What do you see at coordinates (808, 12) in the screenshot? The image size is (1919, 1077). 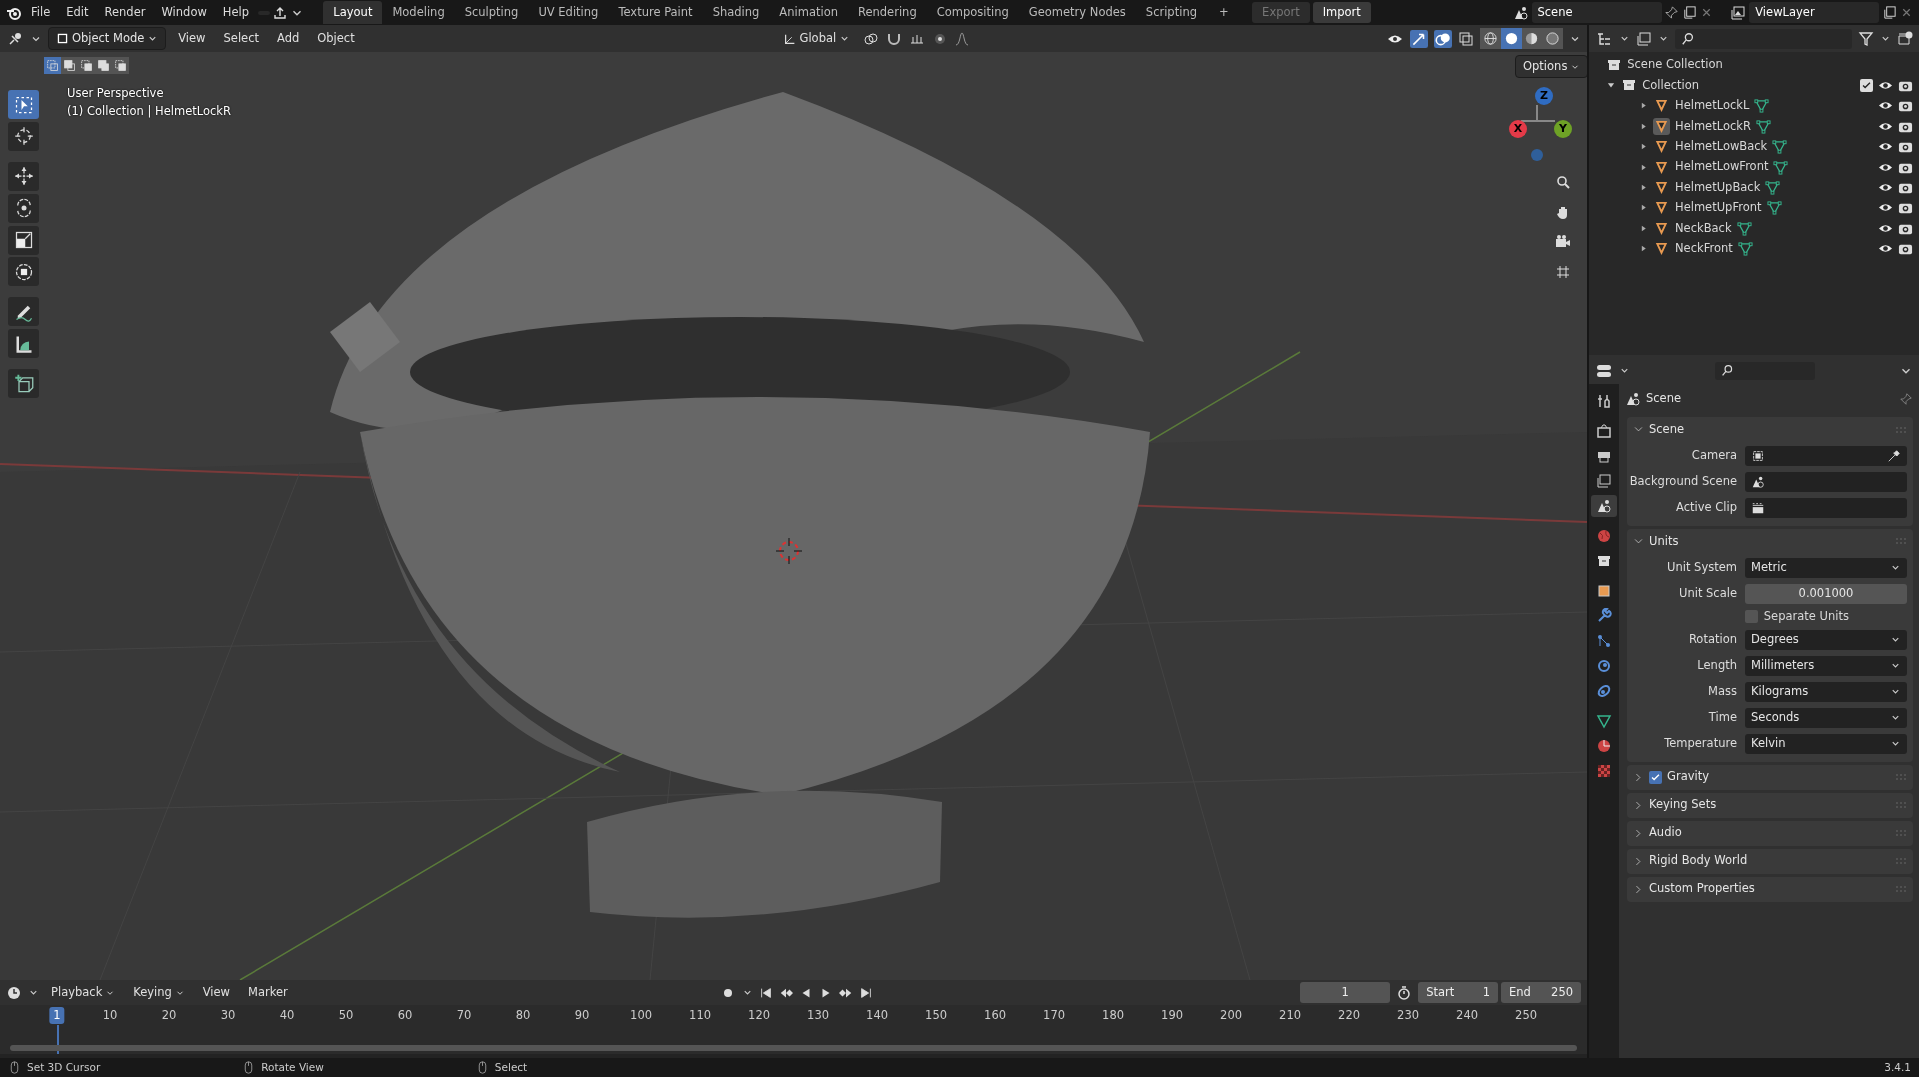 I see `workspace-tab: Animation` at bounding box center [808, 12].